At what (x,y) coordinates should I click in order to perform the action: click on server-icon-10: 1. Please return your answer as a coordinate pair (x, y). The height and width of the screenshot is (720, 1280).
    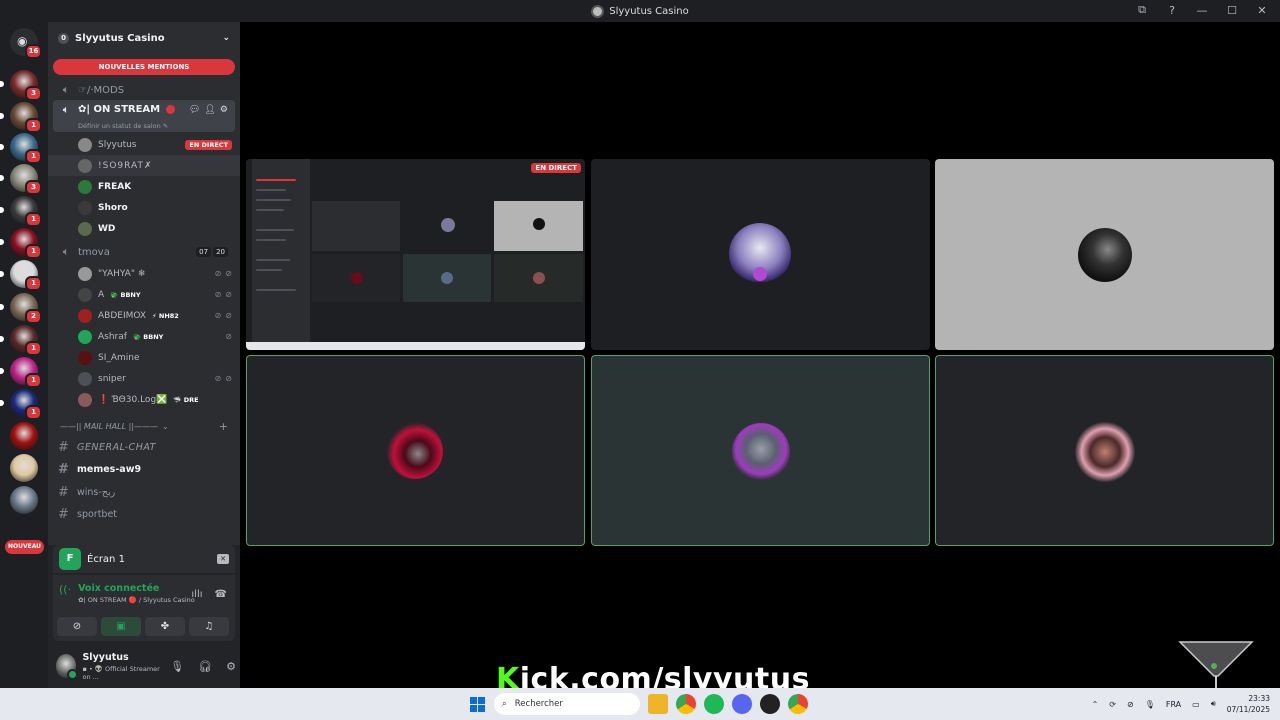
    Looking at the image, I should click on (21, 372).